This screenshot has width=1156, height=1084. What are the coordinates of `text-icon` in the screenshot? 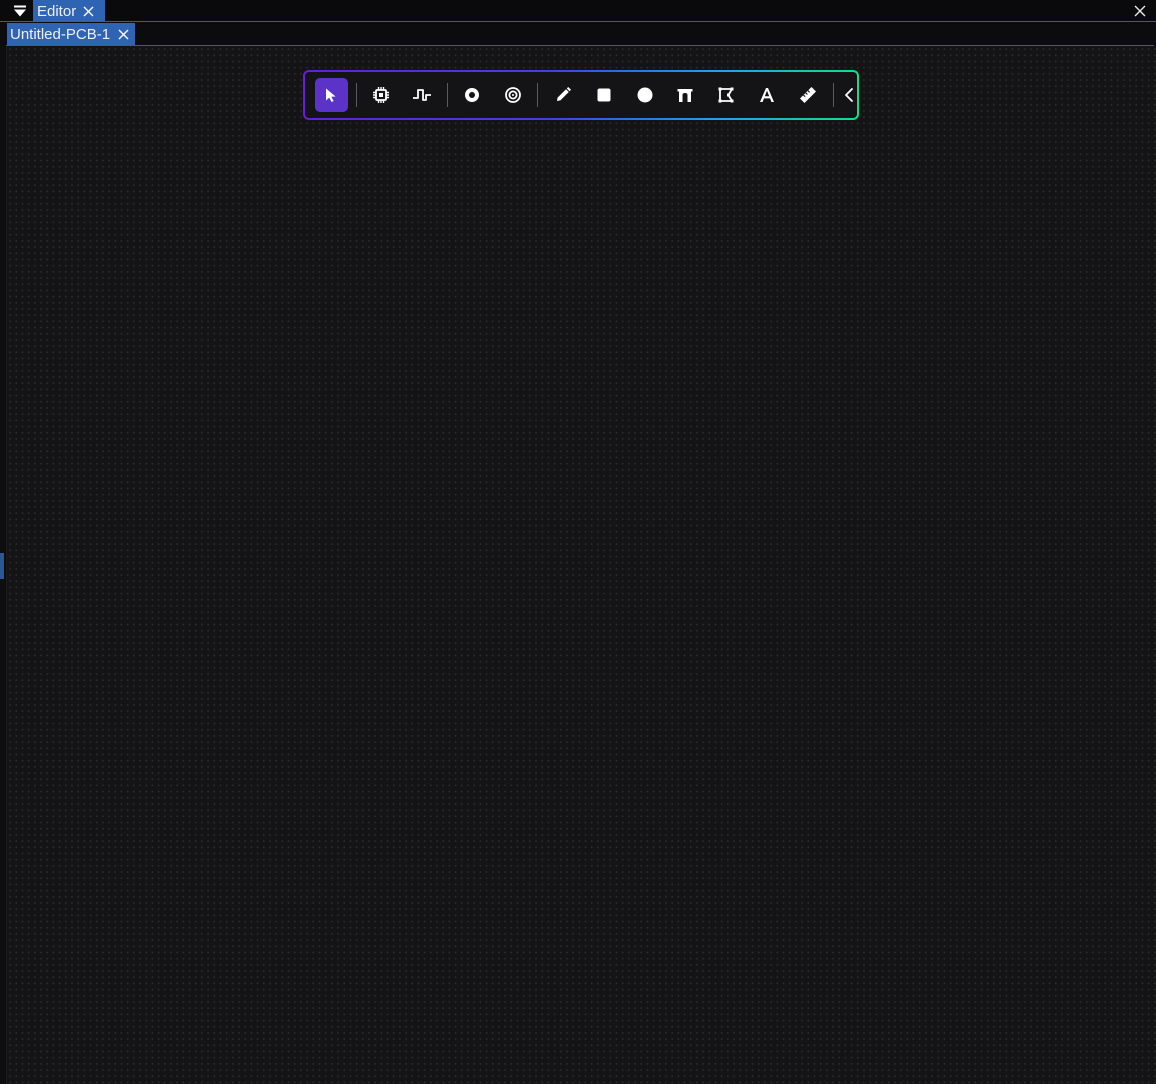 It's located at (767, 95).